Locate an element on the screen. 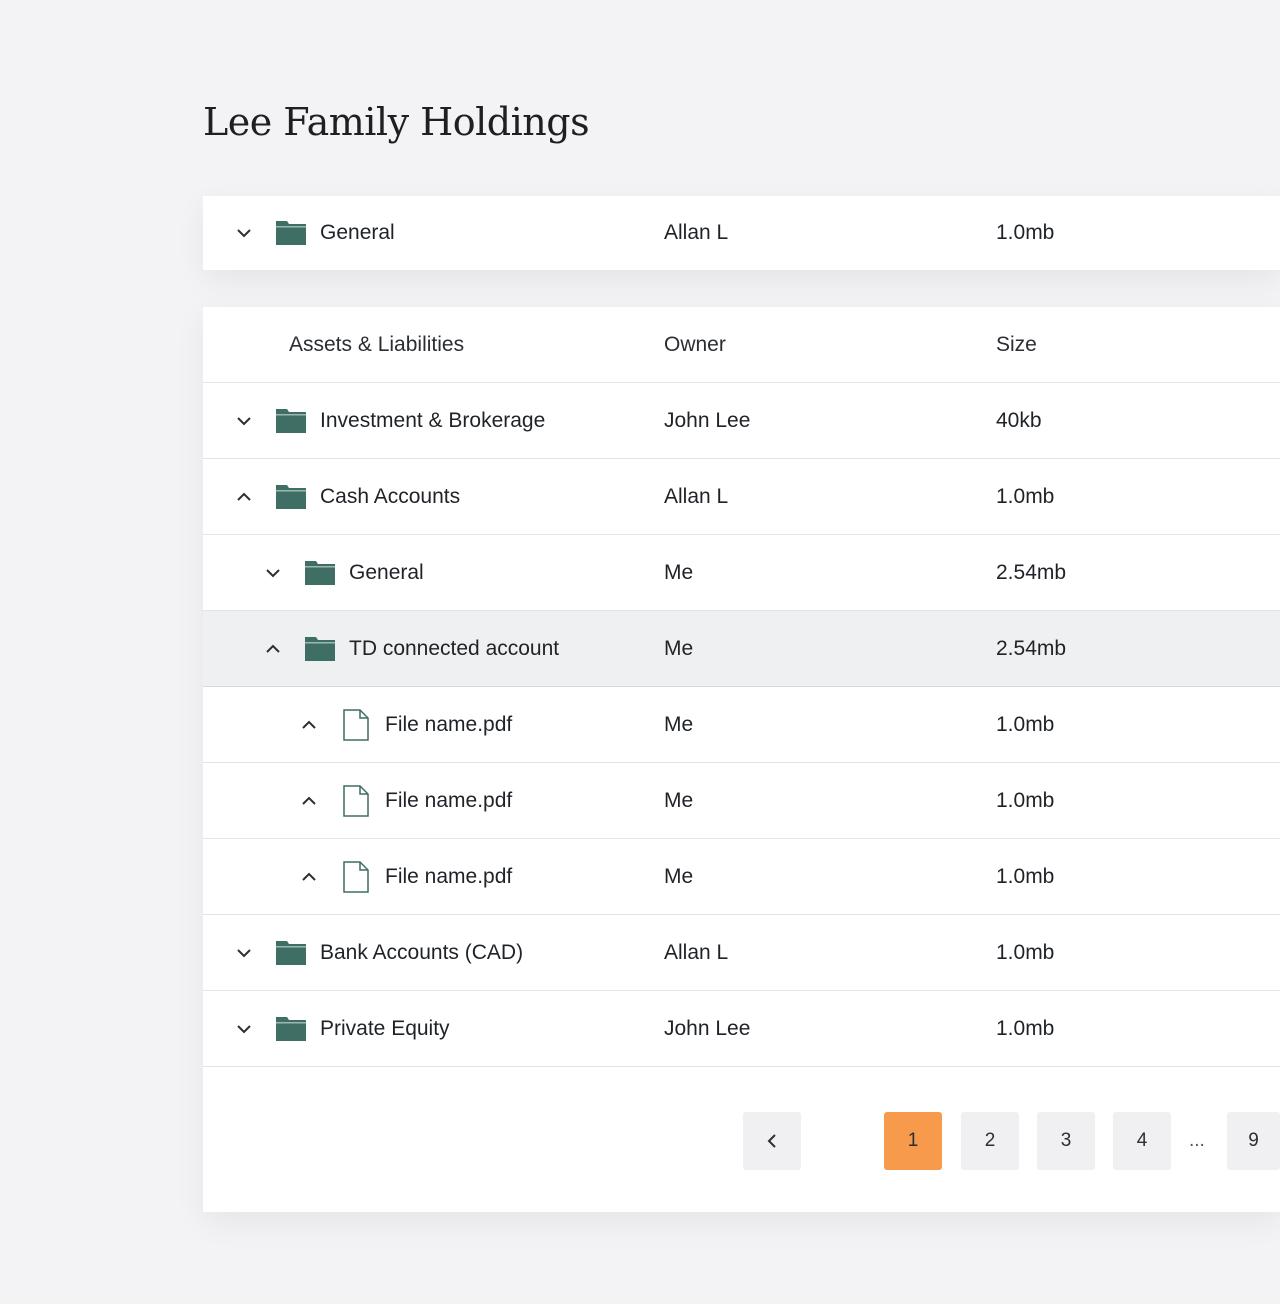 The height and width of the screenshot is (1304, 1280). table-row: Bank Accounts (CAD) Allan L 1.0mb is located at coordinates (741, 953).